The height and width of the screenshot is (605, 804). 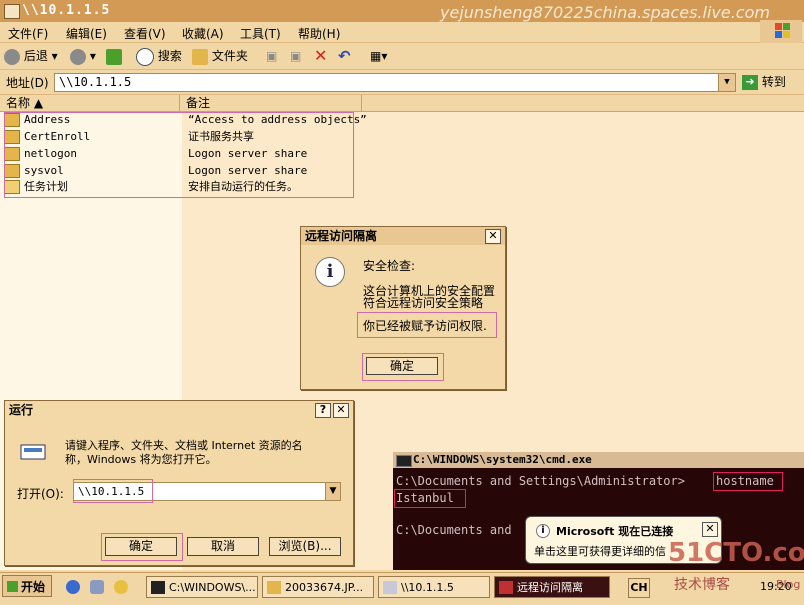 What do you see at coordinates (179, 410) in the screenshot?
I see `run-dialog-title: 运行` at bounding box center [179, 410].